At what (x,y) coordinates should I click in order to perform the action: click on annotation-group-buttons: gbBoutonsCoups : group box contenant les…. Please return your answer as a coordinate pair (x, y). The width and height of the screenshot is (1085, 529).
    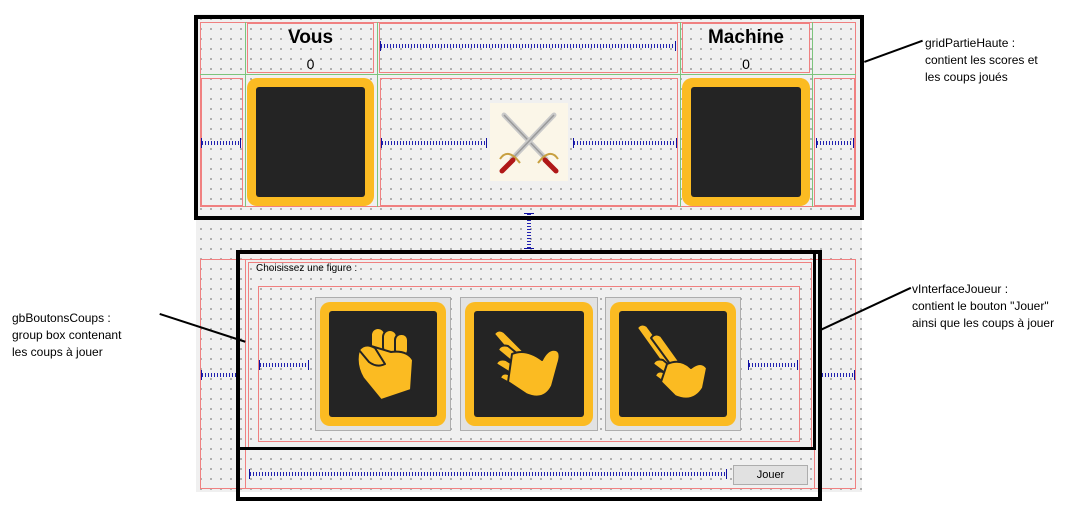
    Looking at the image, I should click on (67, 335).